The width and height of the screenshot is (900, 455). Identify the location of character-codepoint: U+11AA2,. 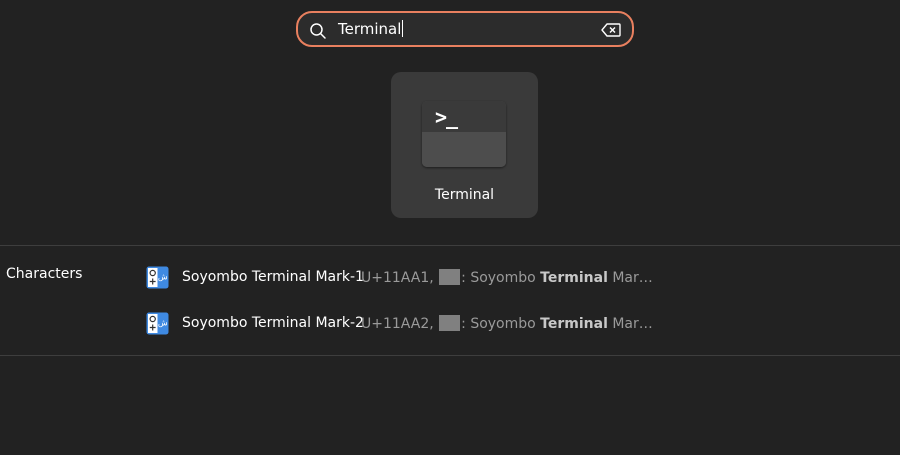
(397, 324).